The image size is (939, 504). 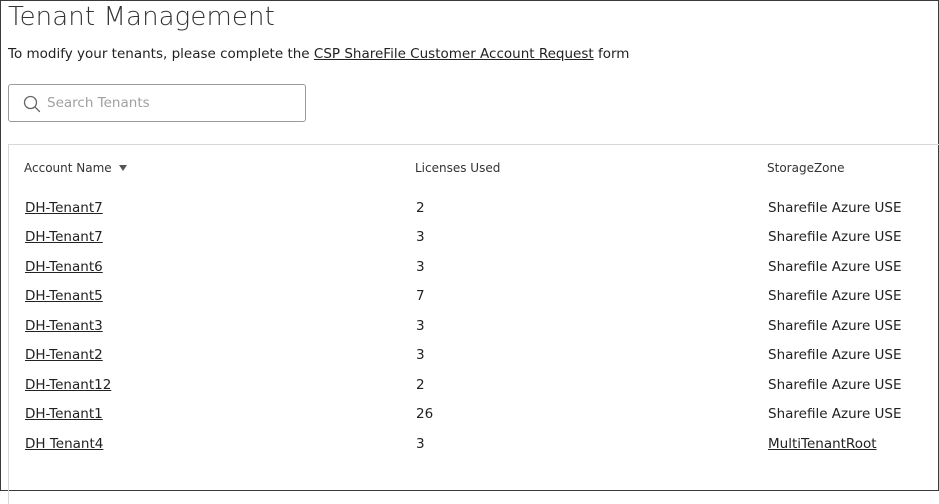 What do you see at coordinates (425, 414) in the screenshot?
I see `licenses-used-value: 26` at bounding box center [425, 414].